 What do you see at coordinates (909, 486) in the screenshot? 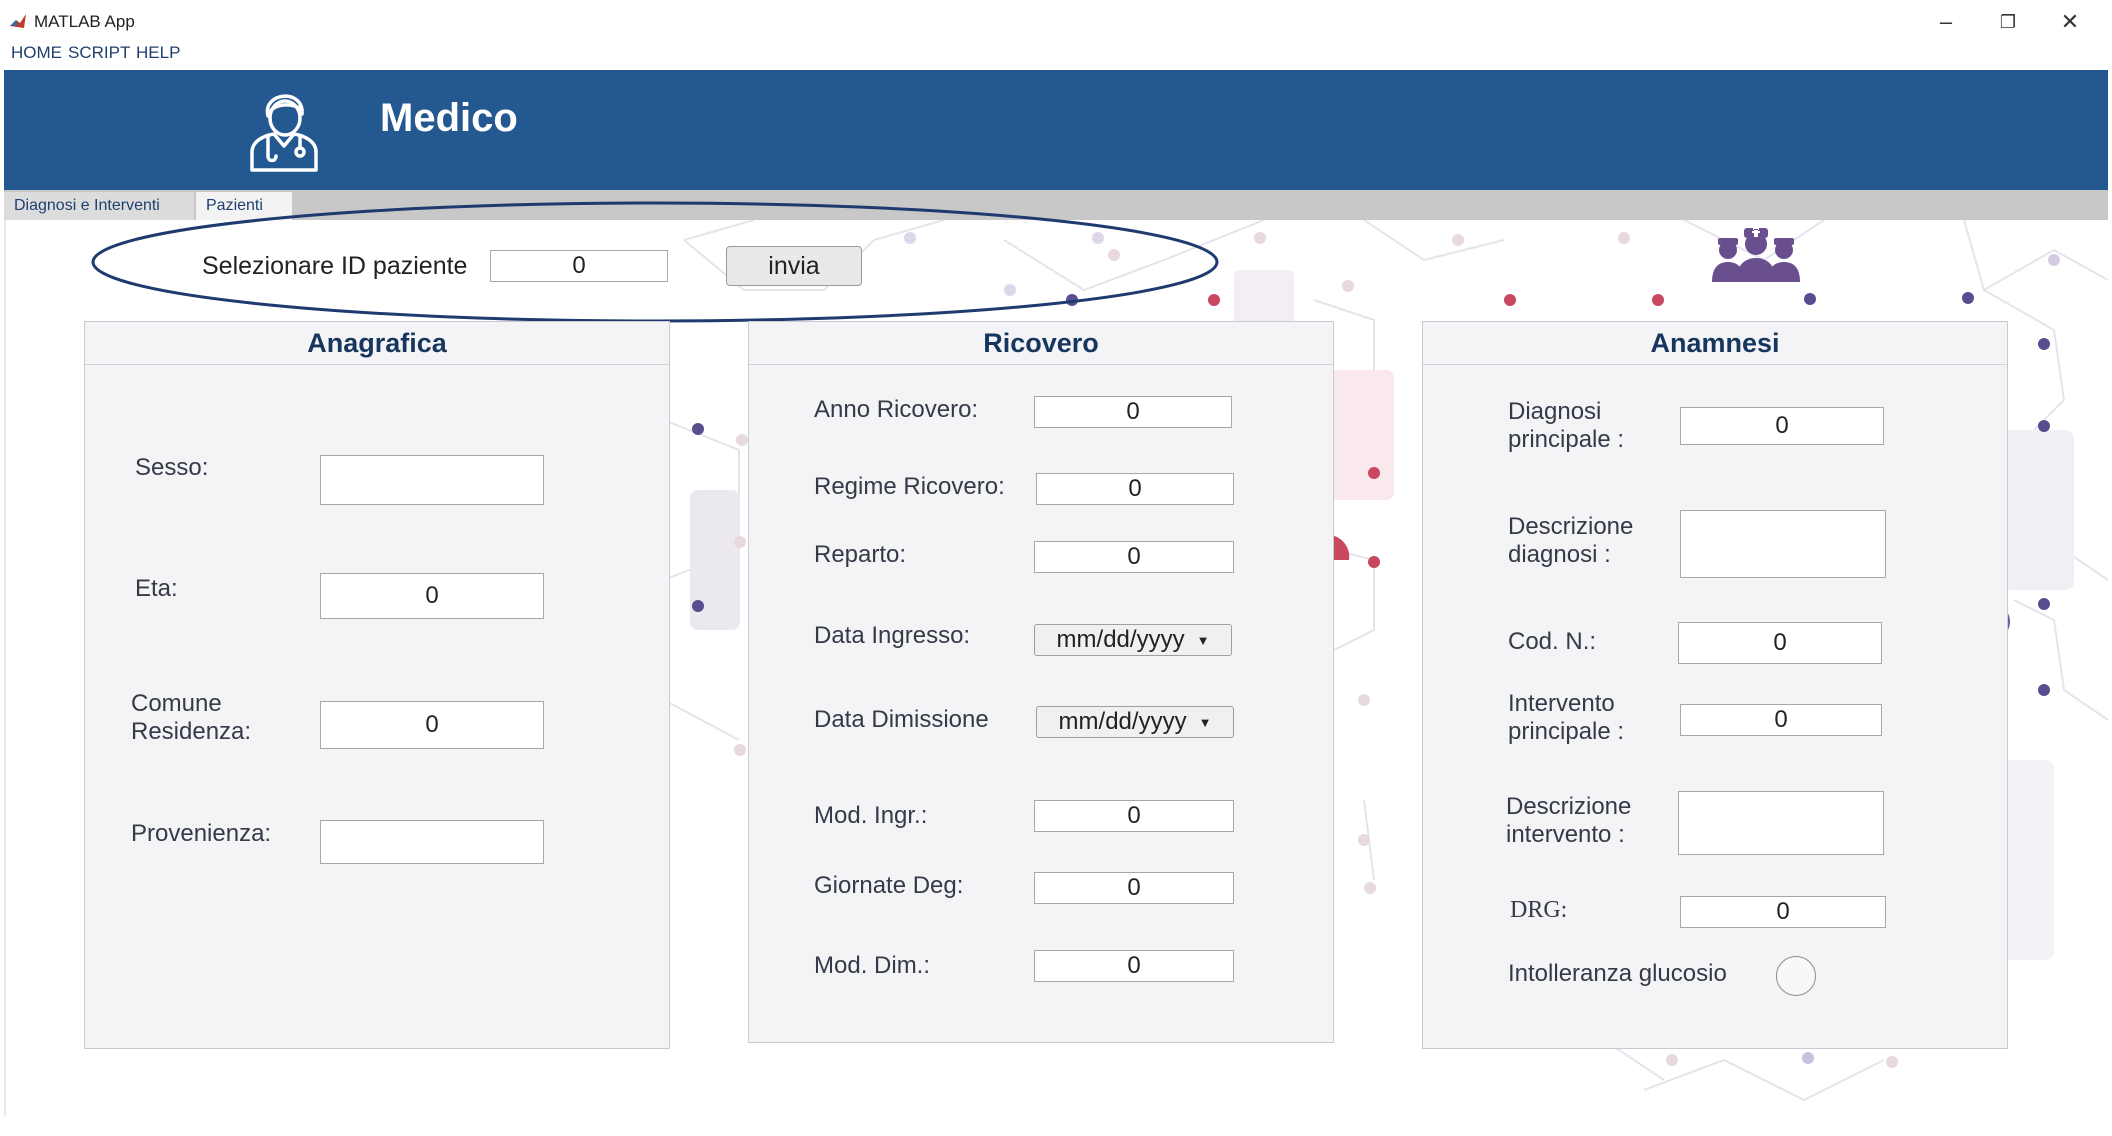
I see `regime-ricovero-label: Regime Ricovero:` at bounding box center [909, 486].